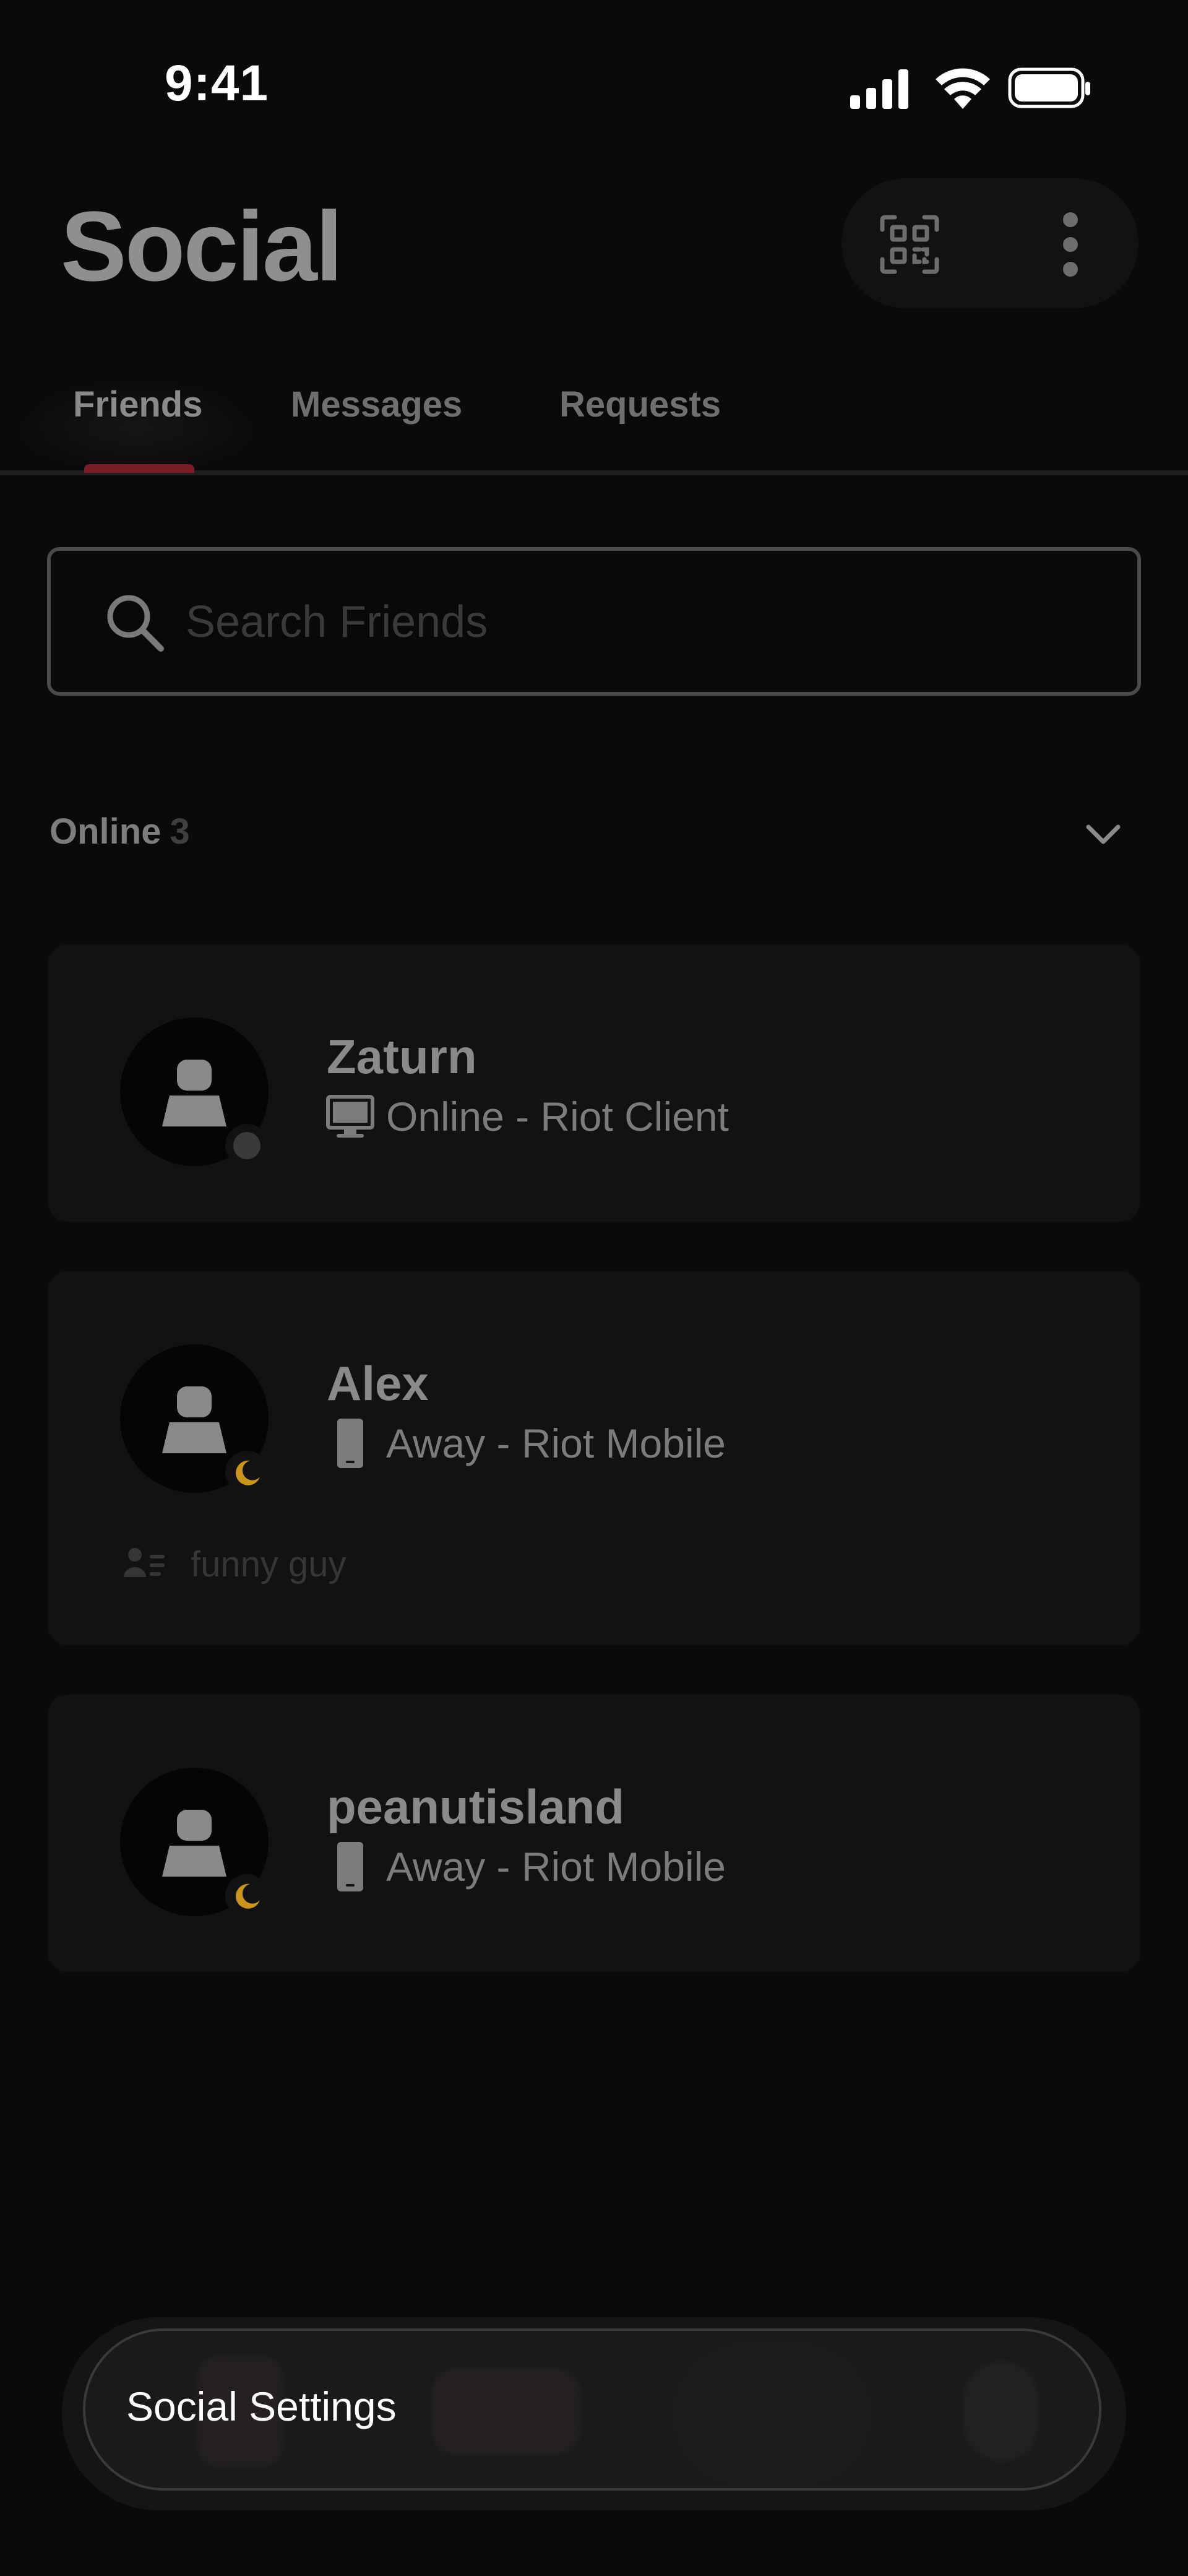 Image resolution: width=1188 pixels, height=2576 pixels. I want to click on qr-code-icon, so click(909, 244).